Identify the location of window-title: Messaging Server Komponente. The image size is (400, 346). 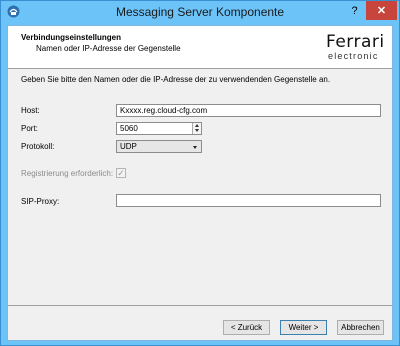
(200, 12).